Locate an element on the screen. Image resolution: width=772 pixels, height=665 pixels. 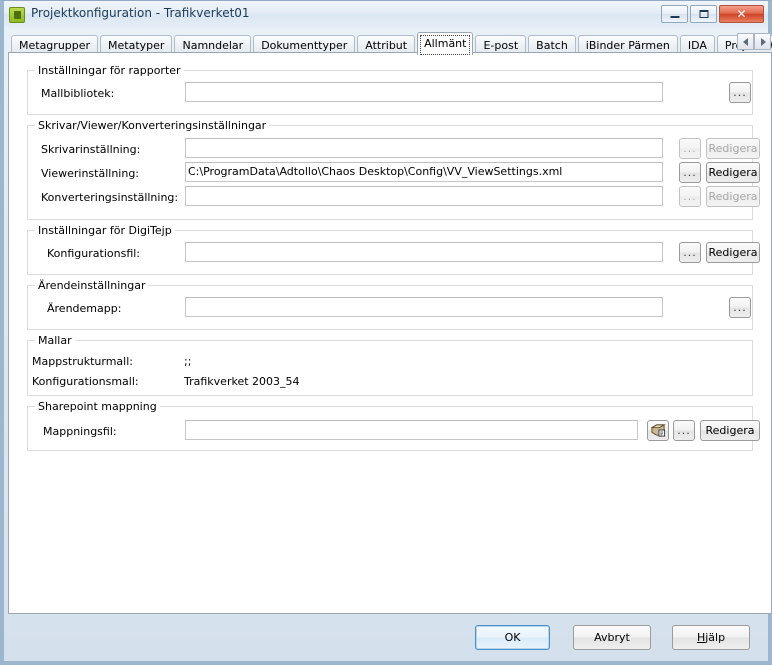
input-arendemapp is located at coordinates (424, 307).